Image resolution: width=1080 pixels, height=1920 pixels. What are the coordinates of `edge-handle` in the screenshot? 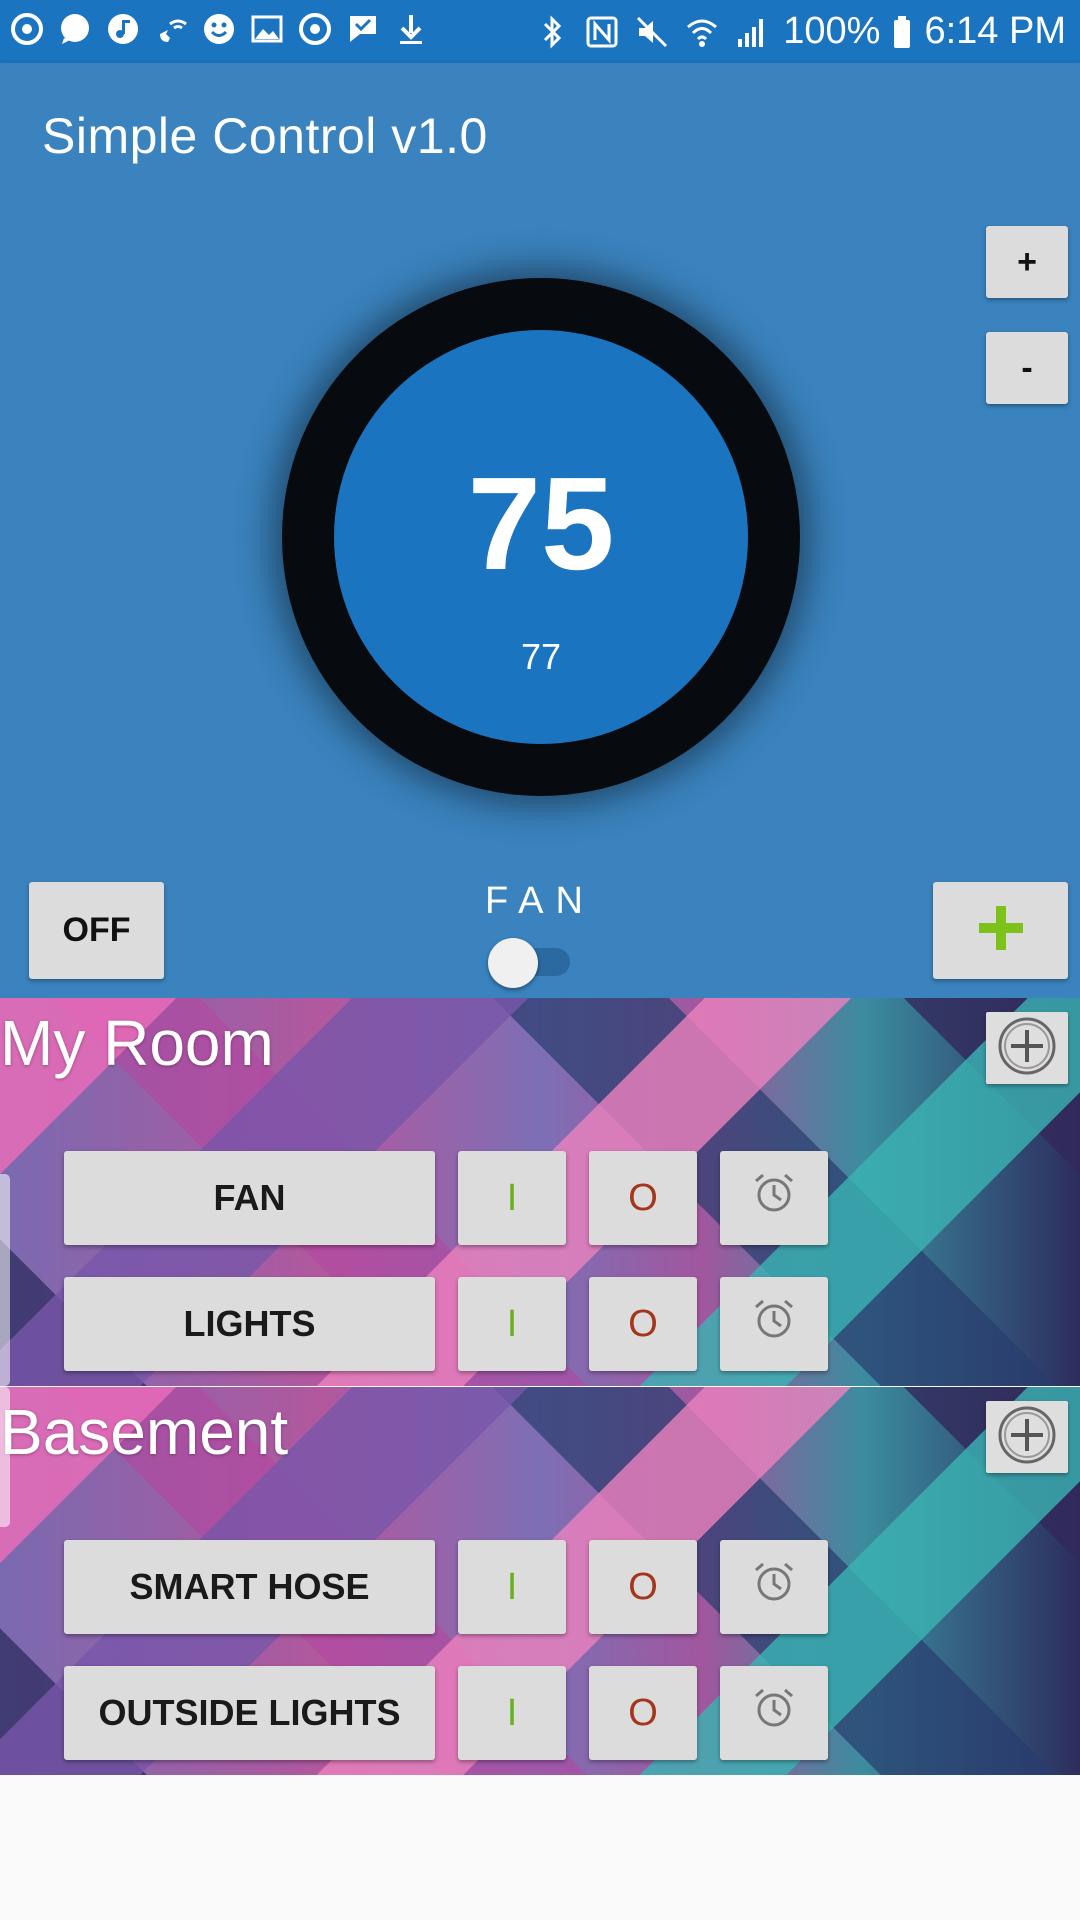 It's located at (5, 1457).